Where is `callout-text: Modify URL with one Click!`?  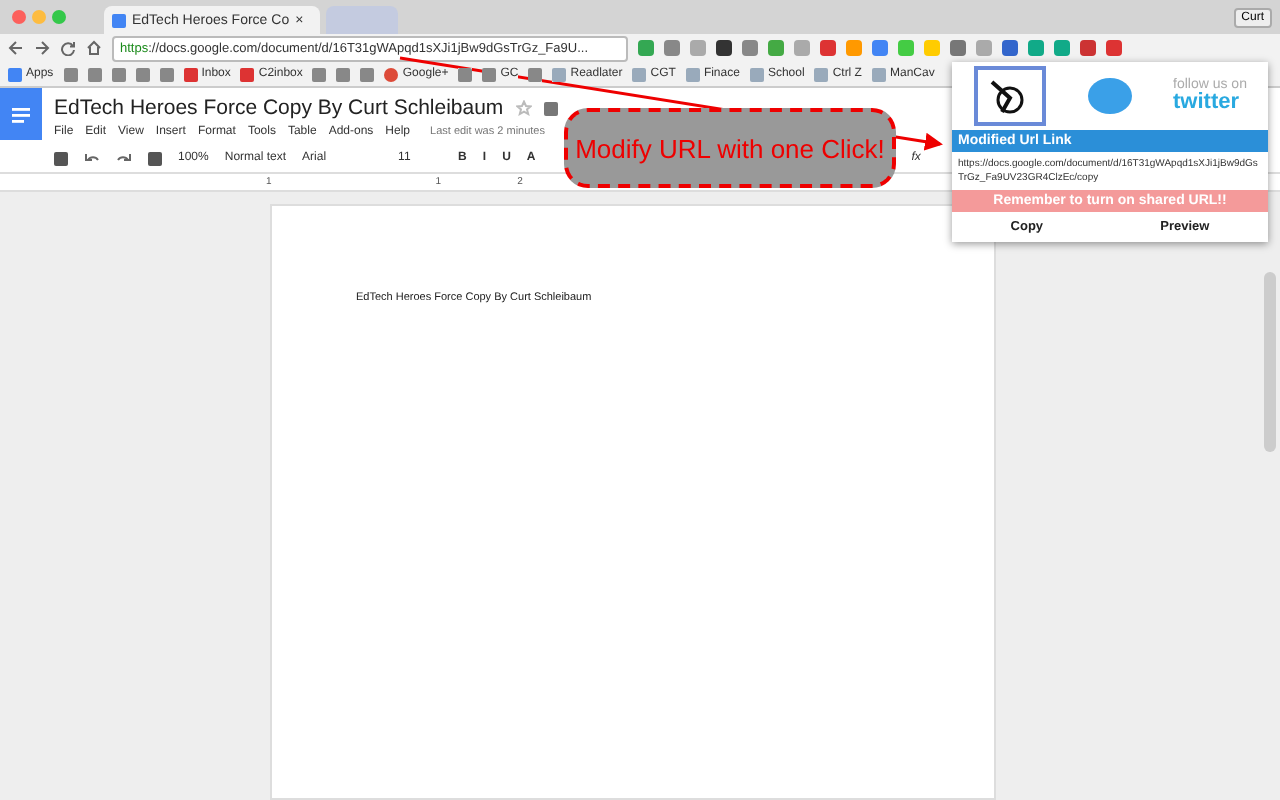
callout-text: Modify URL with one Click! is located at coordinates (730, 148).